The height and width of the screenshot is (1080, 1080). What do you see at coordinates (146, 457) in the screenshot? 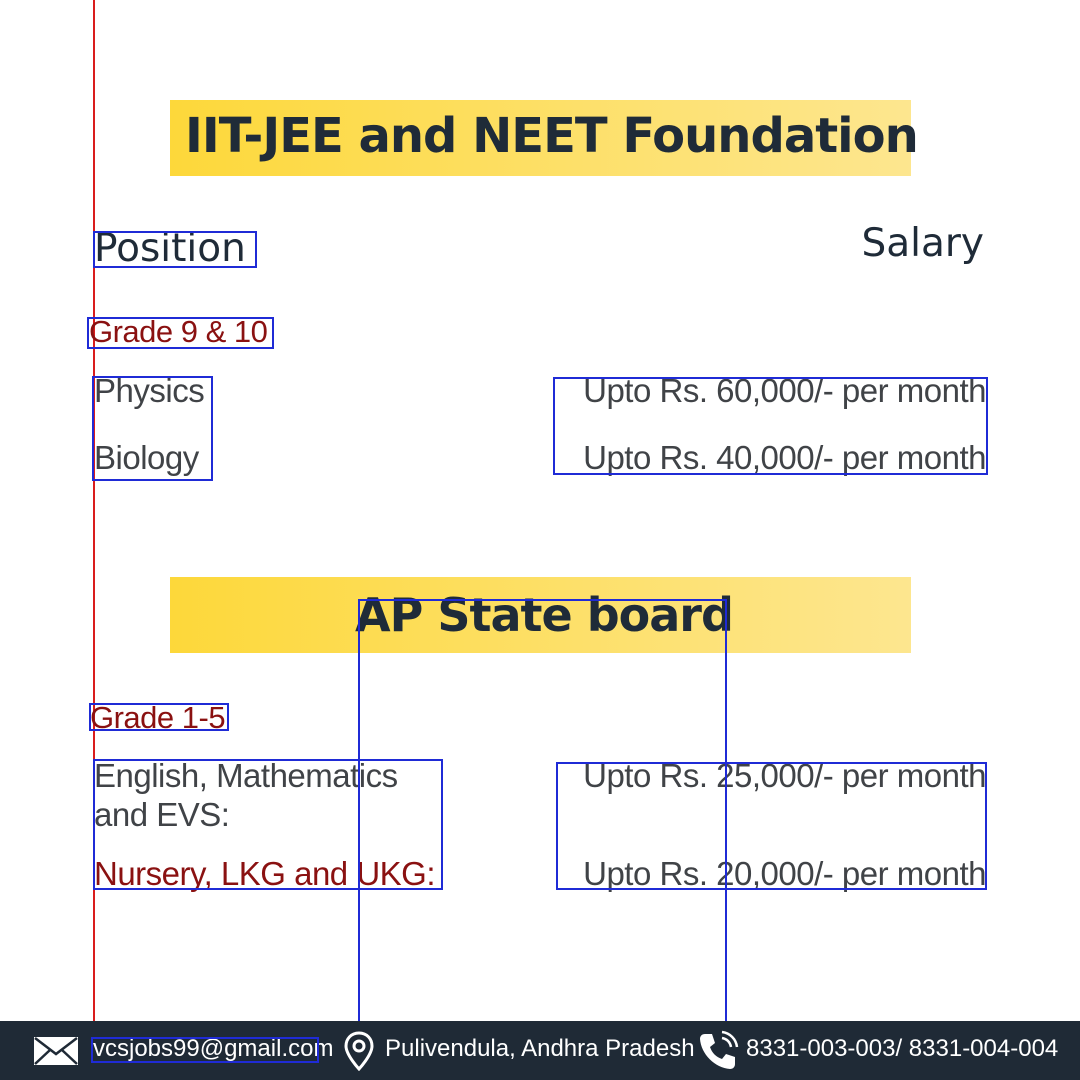
I see `subject-biology: Biology` at bounding box center [146, 457].